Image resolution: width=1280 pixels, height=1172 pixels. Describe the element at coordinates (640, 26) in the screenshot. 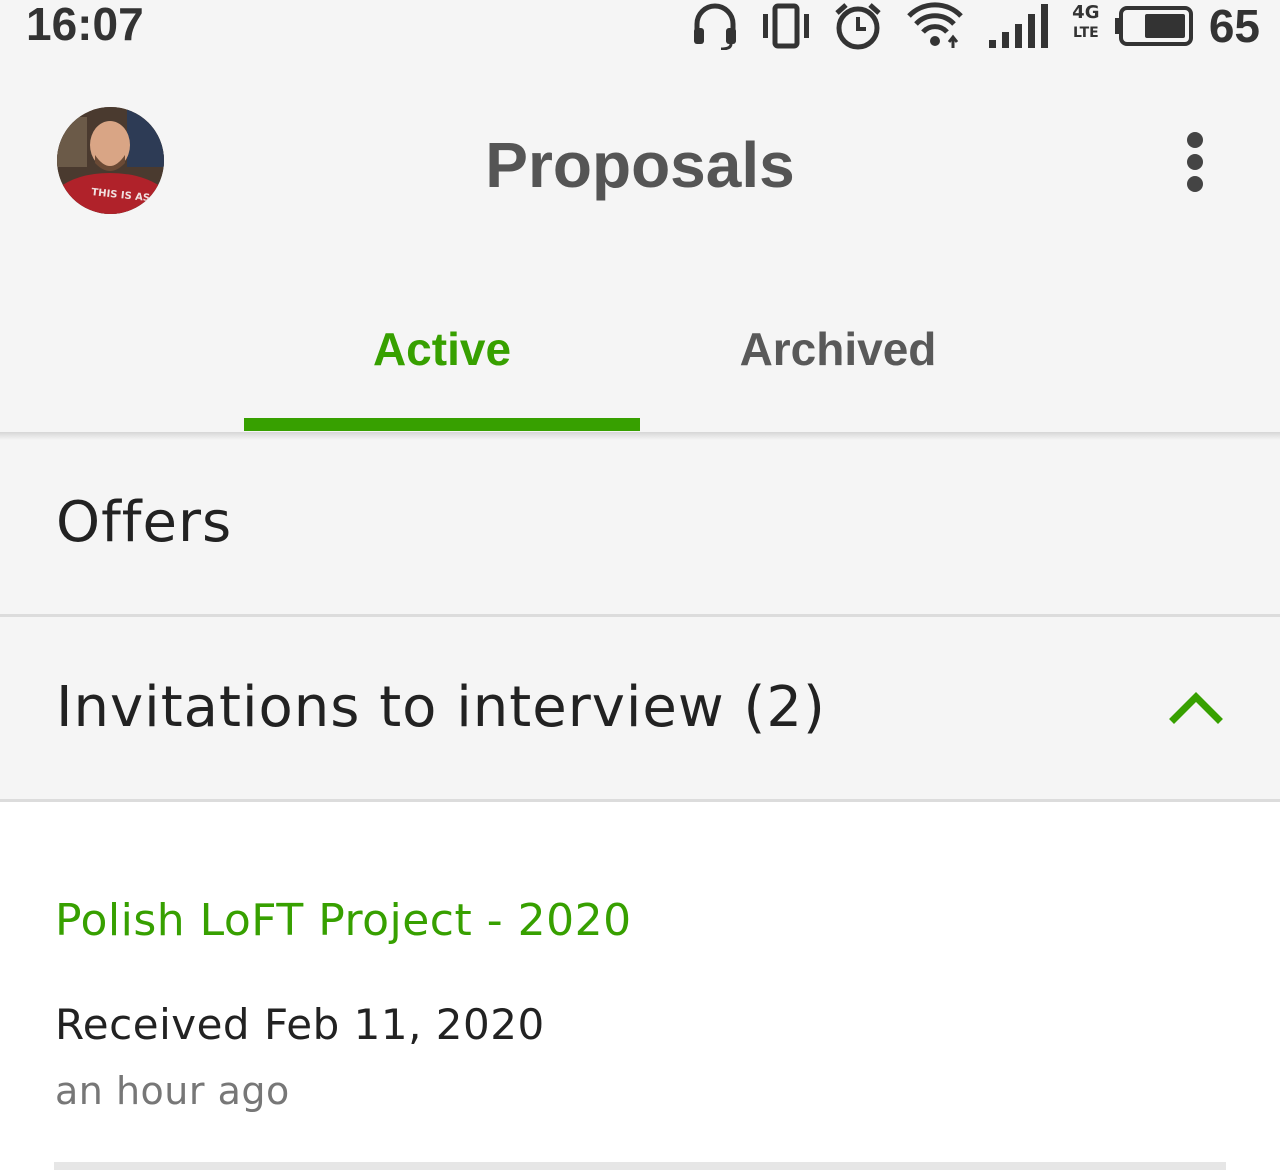

I see `status-bar: 16:07 4G LTE 65` at that location.